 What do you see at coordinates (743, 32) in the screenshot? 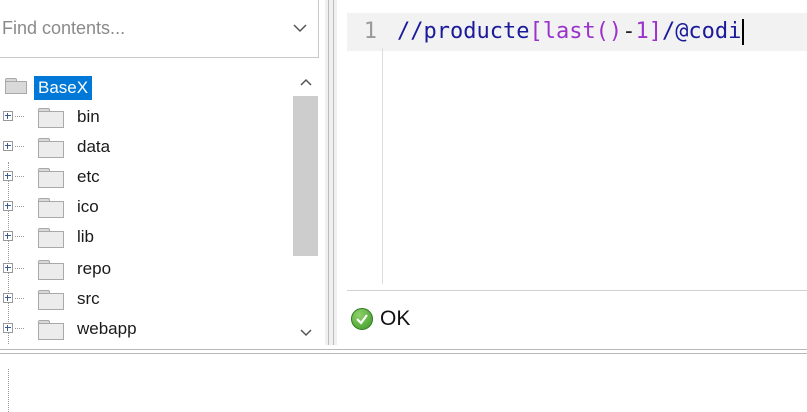
I see `text-caret` at bounding box center [743, 32].